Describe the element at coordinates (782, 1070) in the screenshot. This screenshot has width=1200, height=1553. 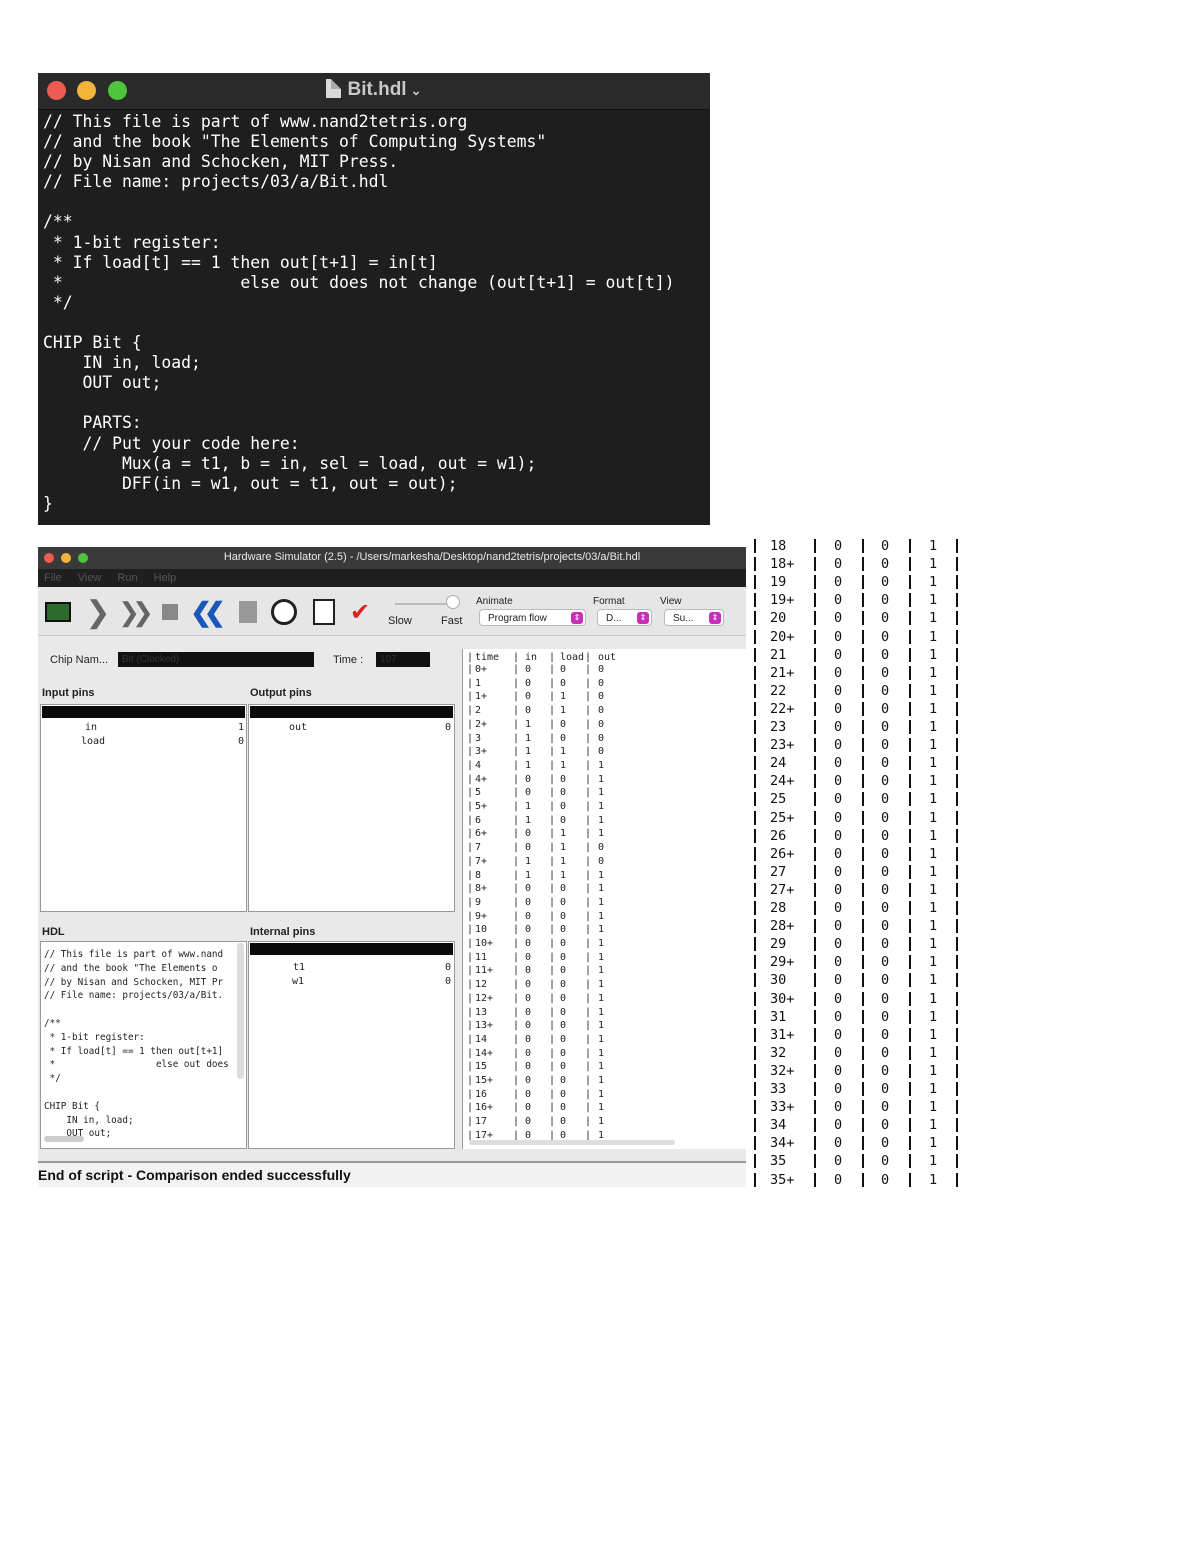
I see `table-cell: 32+` at that location.